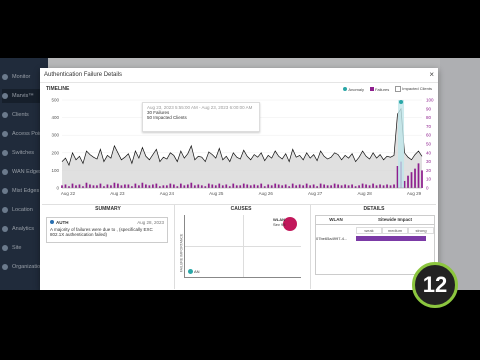 The height and width of the screenshot is (360, 480). I want to click on summary-card-label: AUTH, so click(62, 222).